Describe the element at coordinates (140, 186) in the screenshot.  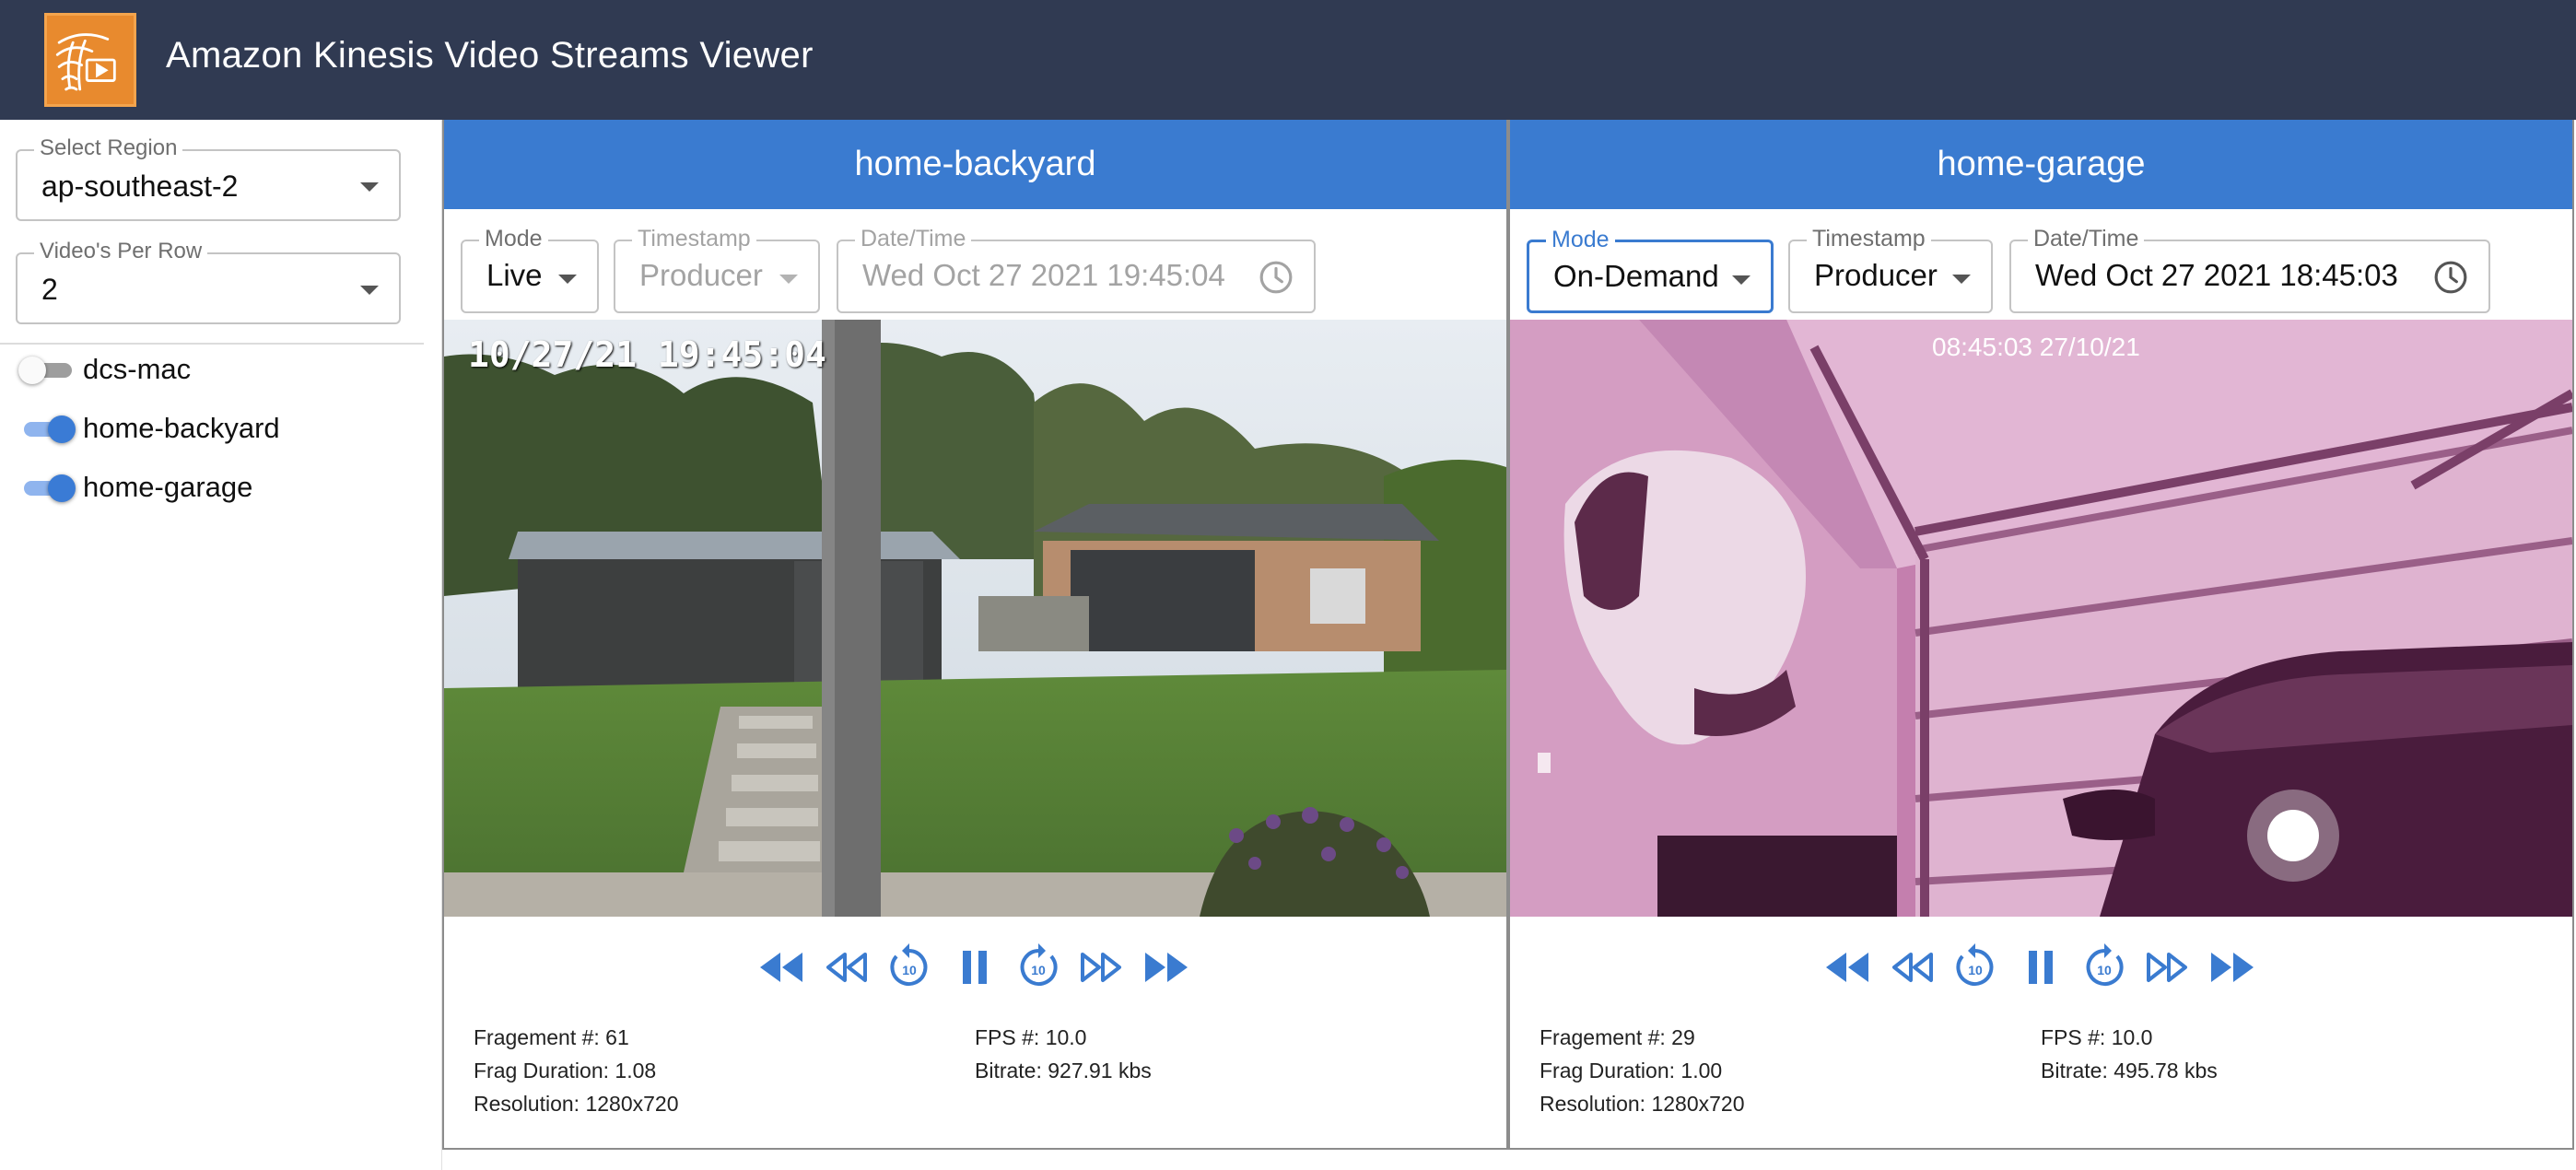
I see `region-select-value: ap-southeast-2` at that location.